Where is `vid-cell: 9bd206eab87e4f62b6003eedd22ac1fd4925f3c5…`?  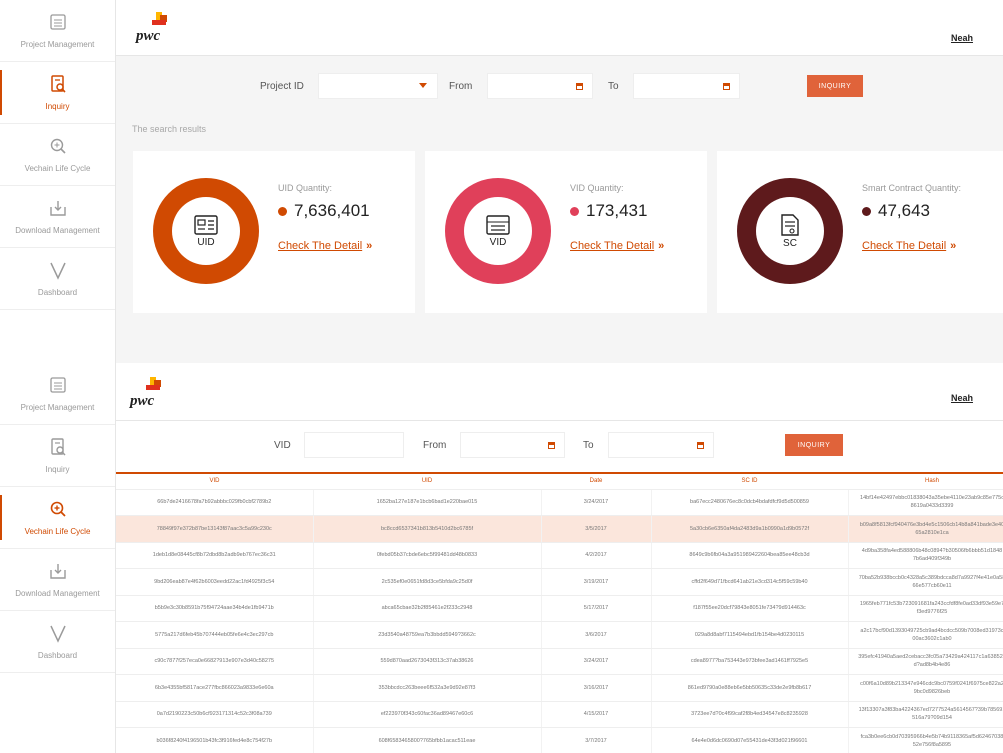
vid-cell: 9bd206eab87e4f62b6003eedd22ac1fd4925f3c5… is located at coordinates (215, 582).